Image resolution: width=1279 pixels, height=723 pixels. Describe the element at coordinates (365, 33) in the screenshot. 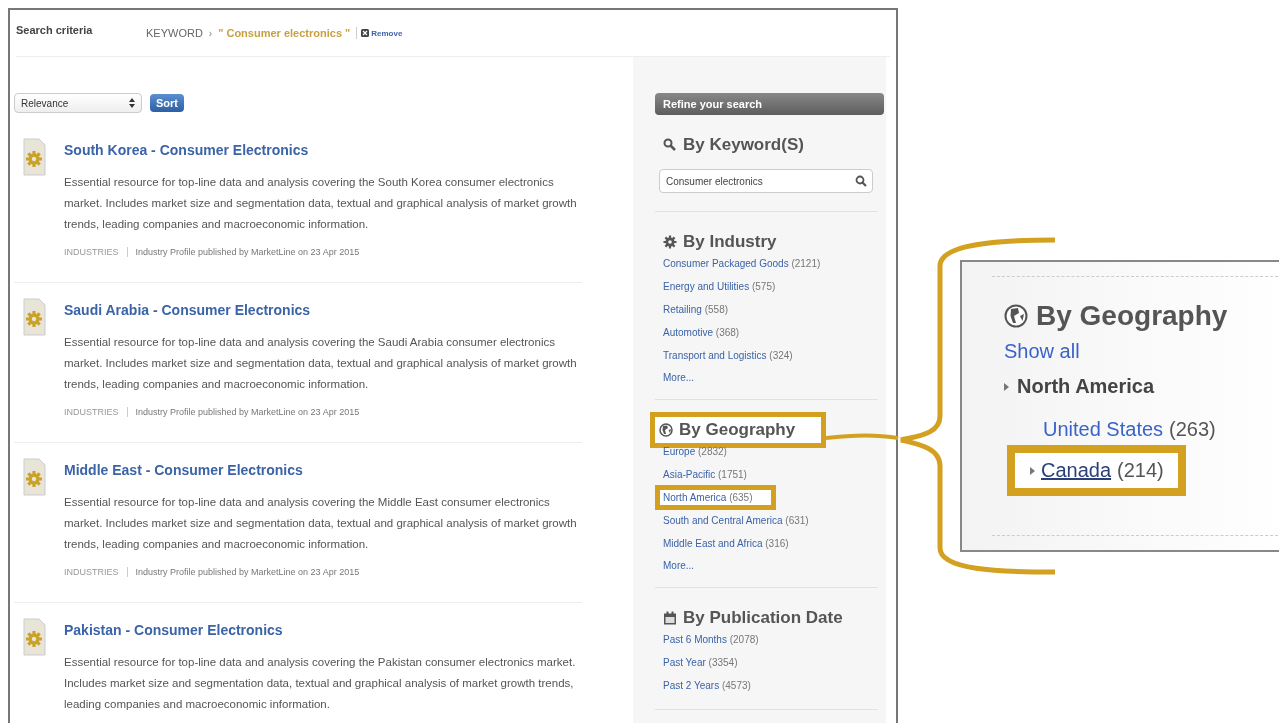

I see `remove-icon` at that location.